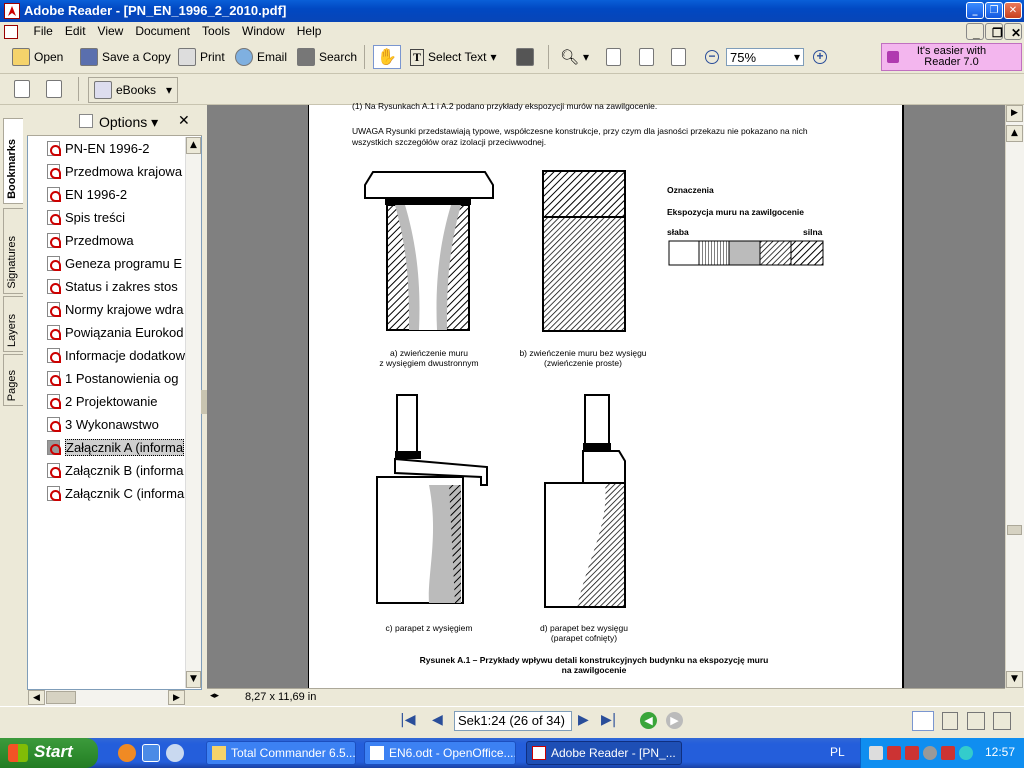  Describe the element at coordinates (407, 720) in the screenshot. I see `first-page-icon: |◀` at that location.